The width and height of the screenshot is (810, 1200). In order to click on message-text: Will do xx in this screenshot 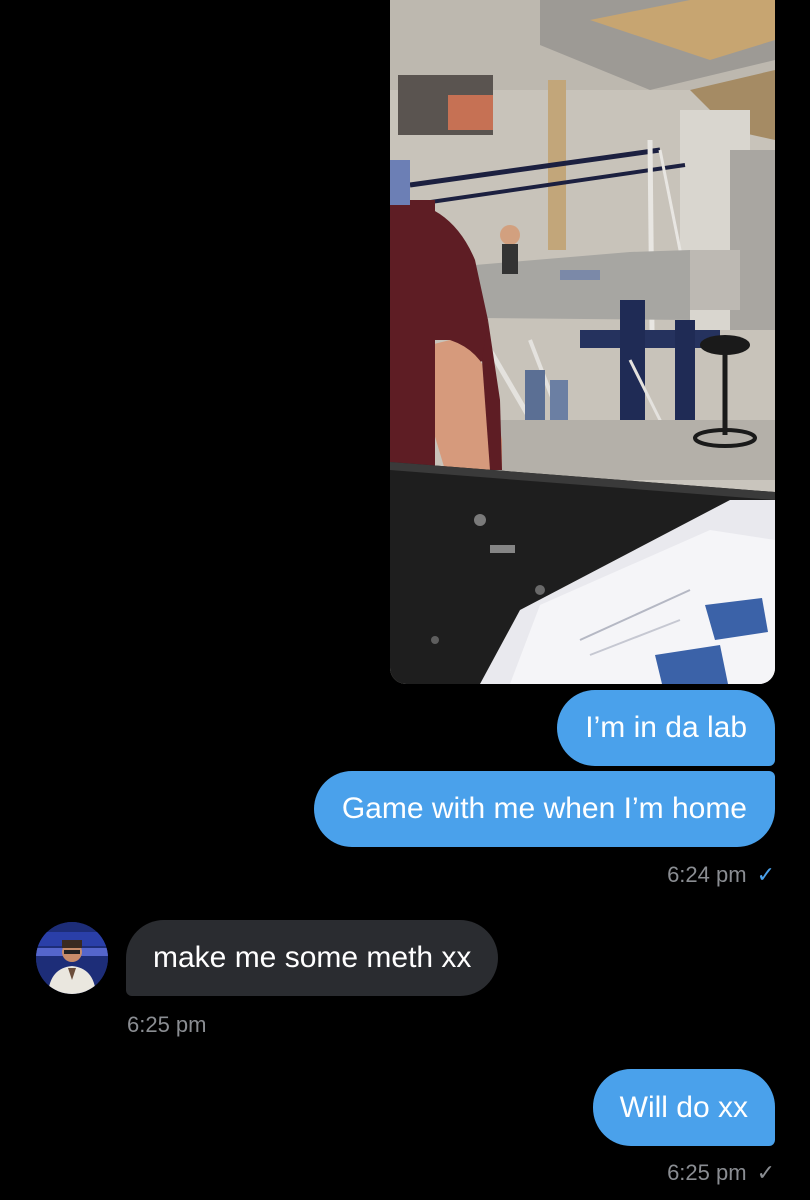, I will do `click(683, 1107)`.